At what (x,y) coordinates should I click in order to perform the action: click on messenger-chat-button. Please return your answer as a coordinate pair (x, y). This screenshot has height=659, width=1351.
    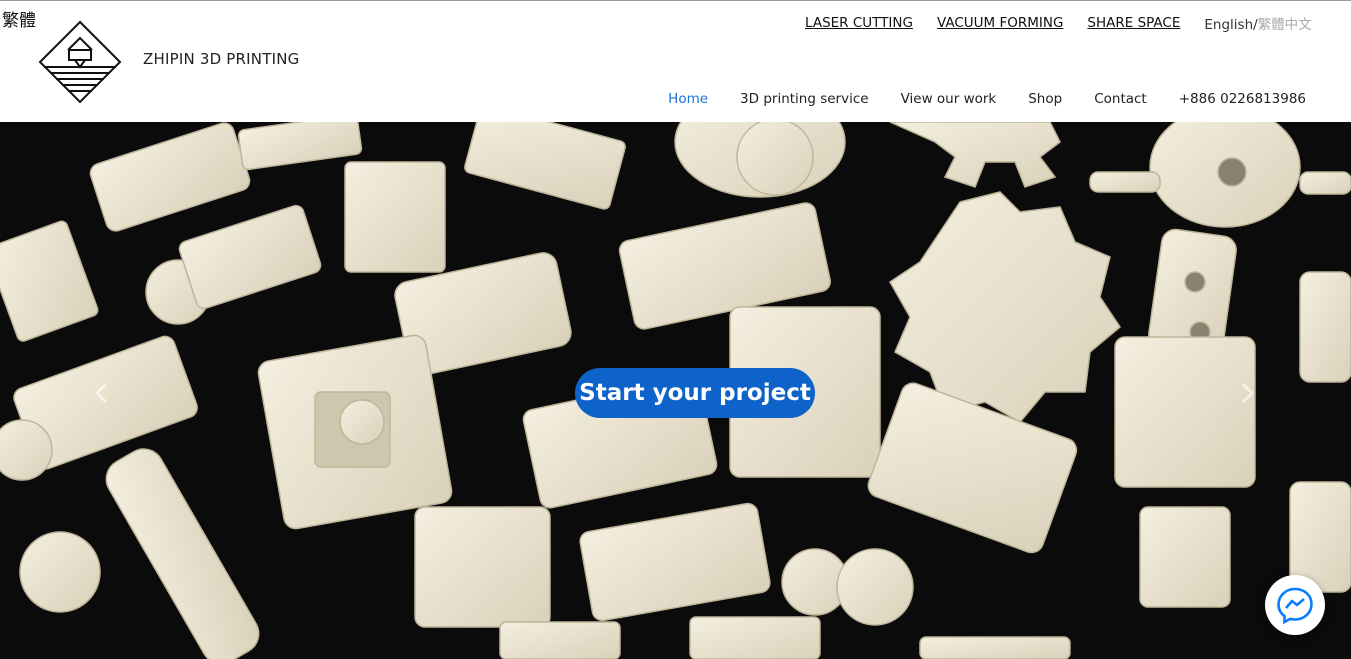
    Looking at the image, I should click on (1295, 605).